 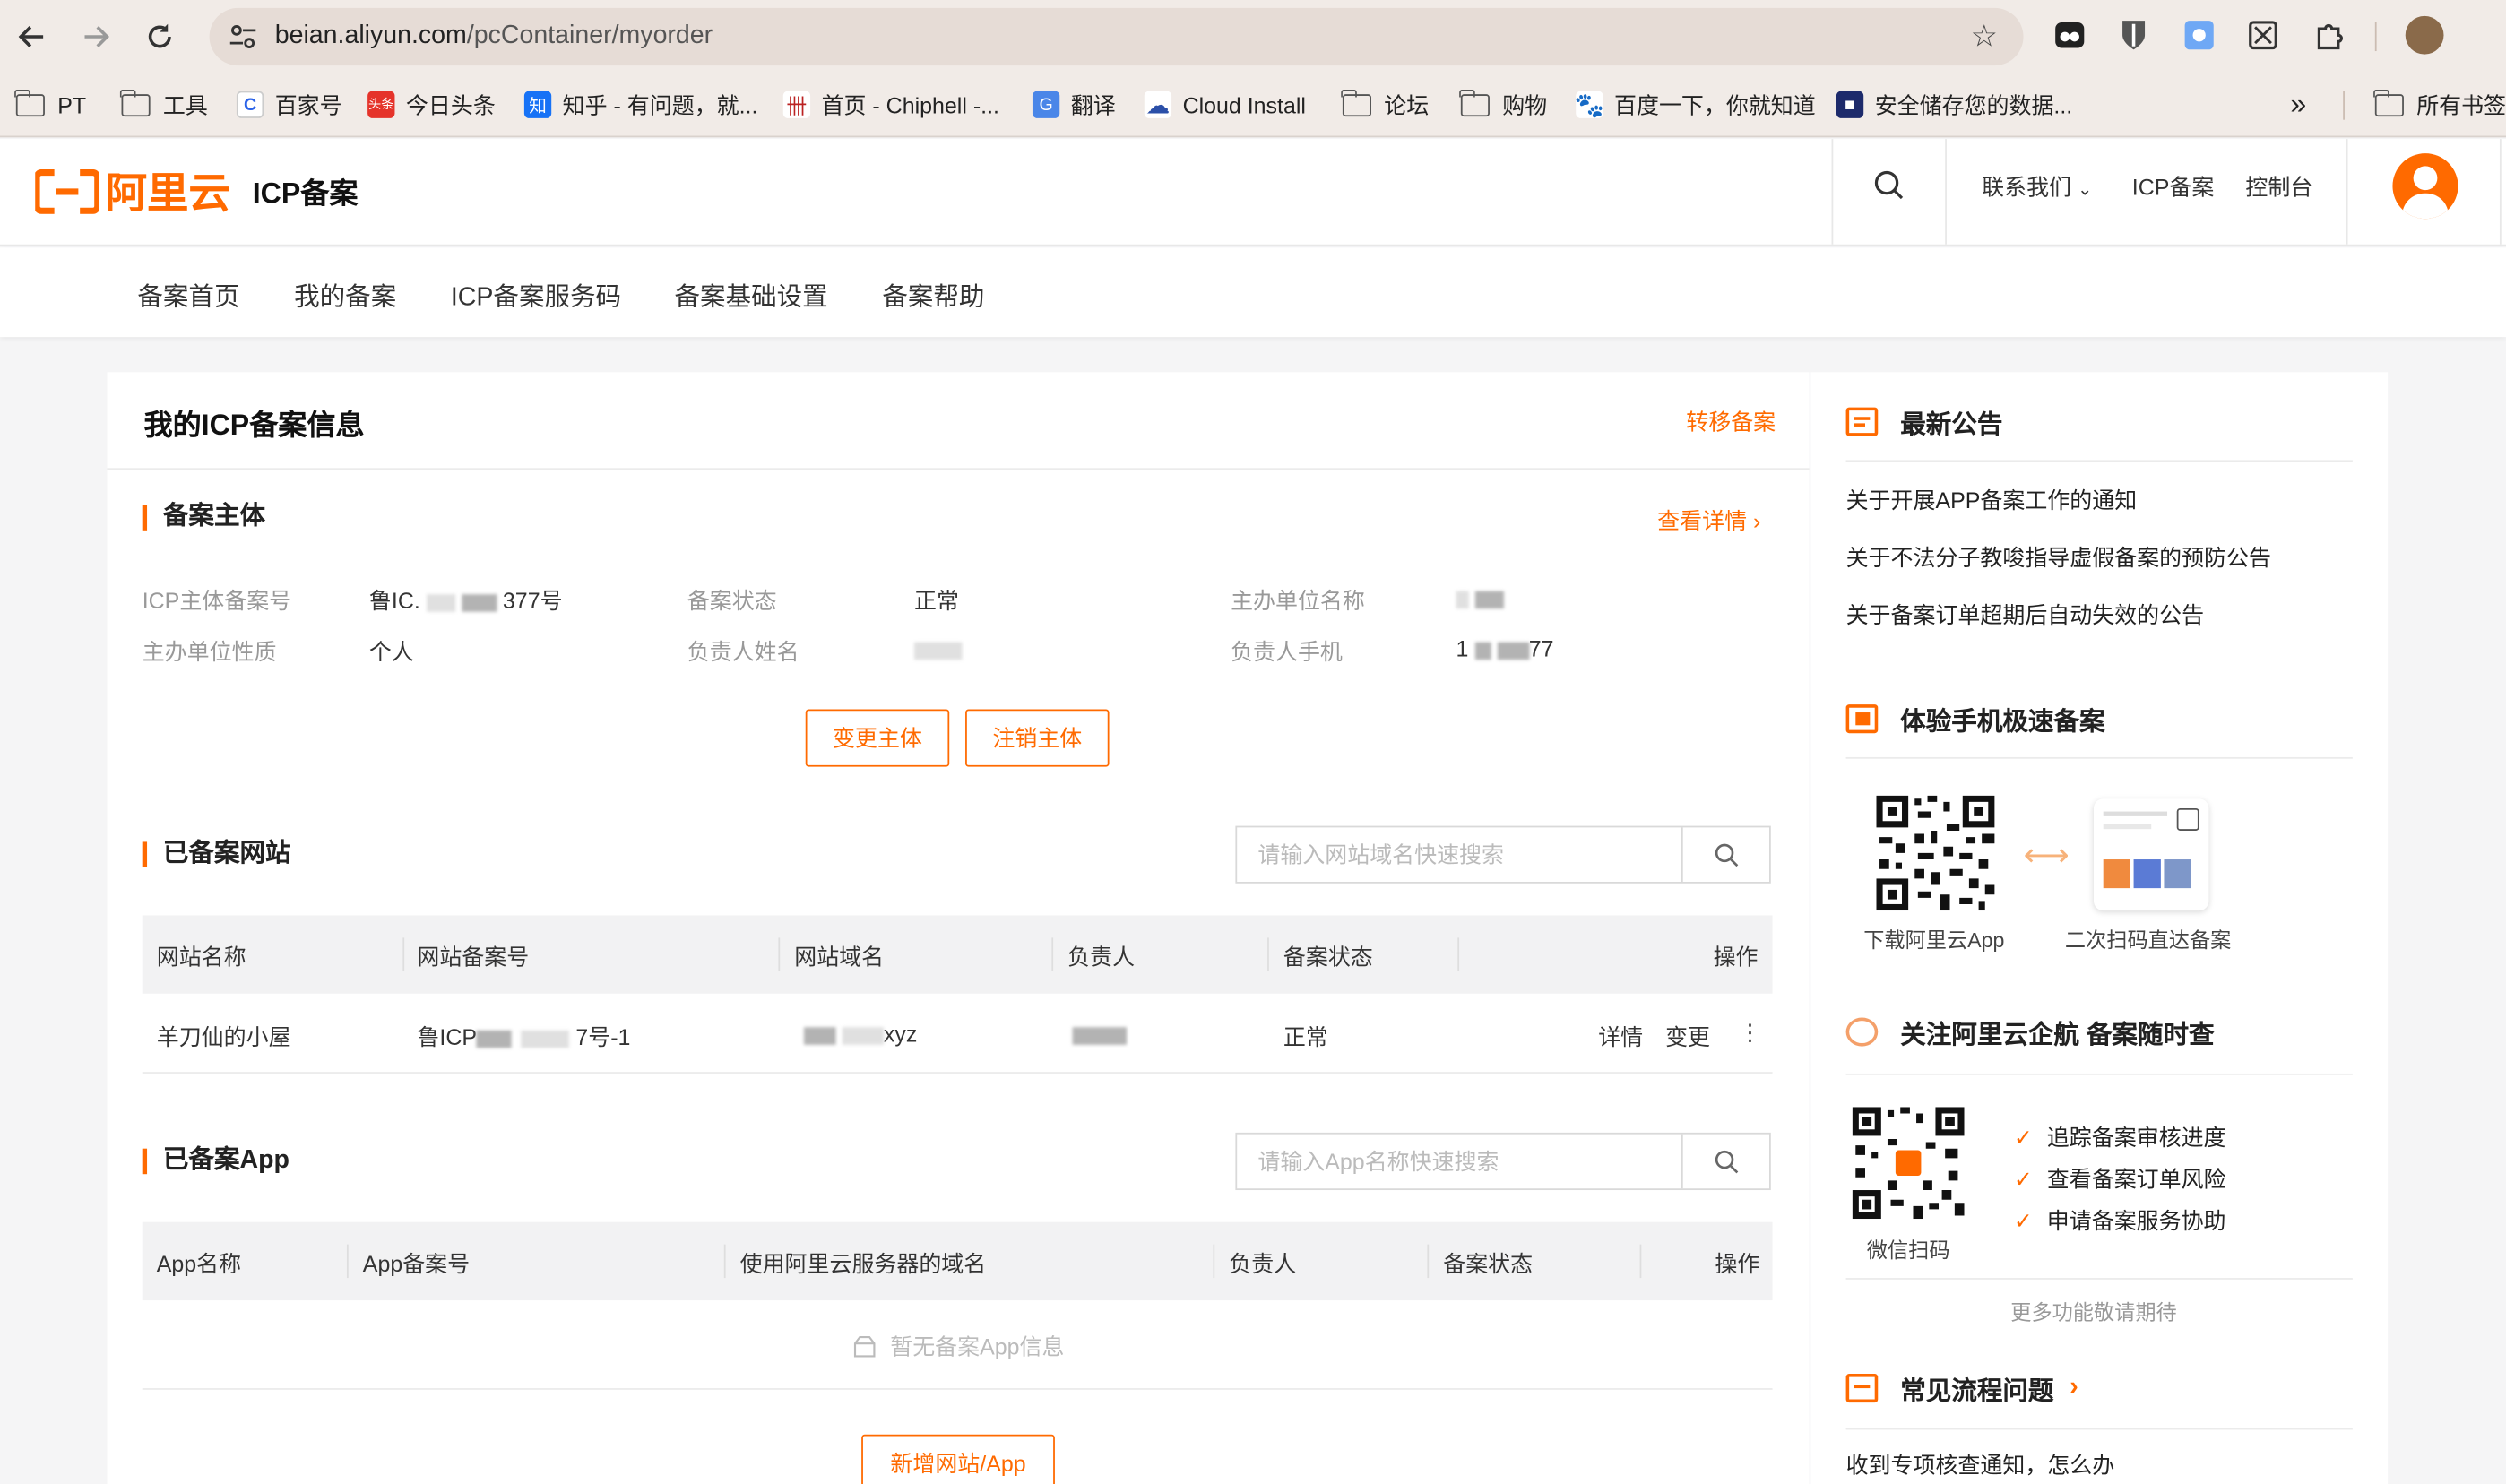 I want to click on faq-header: 常见流程问题 ›, so click(x=1961, y=1388).